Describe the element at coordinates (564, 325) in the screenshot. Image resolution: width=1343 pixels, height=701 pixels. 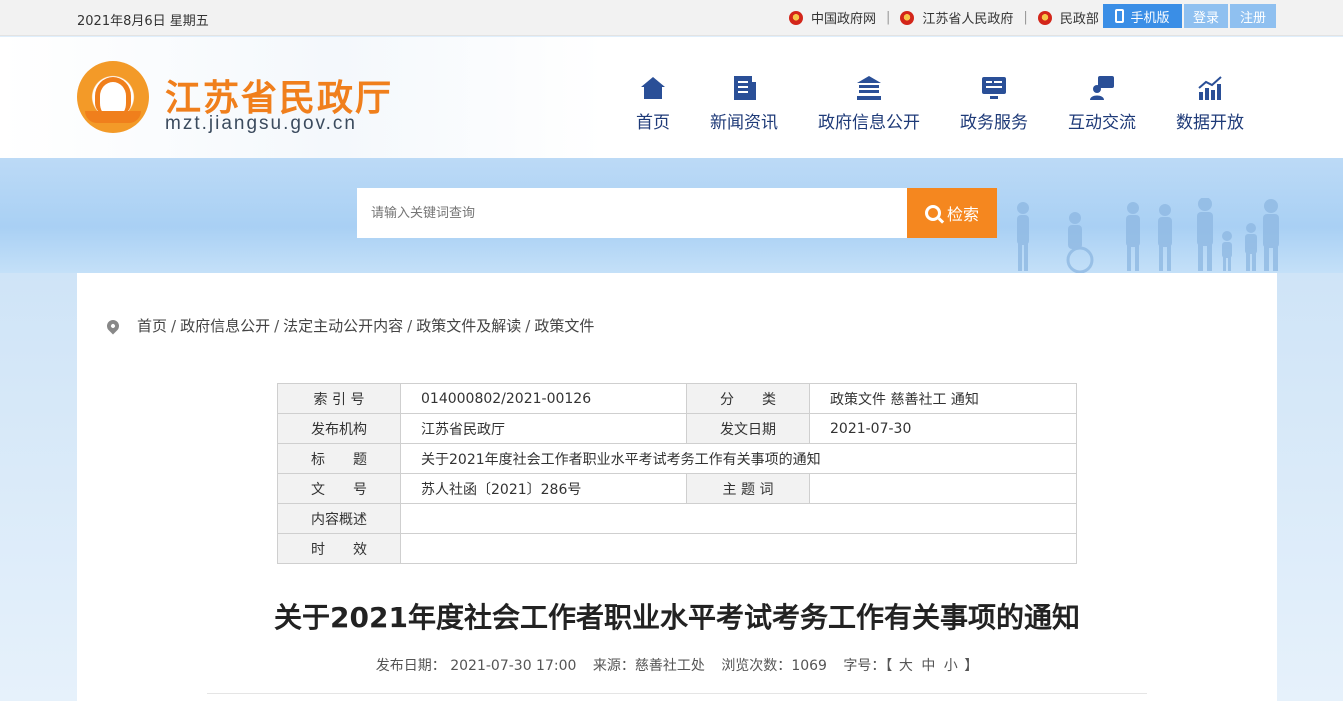
I see `breadcrumb-item-policy-docs: 政策文件` at that location.